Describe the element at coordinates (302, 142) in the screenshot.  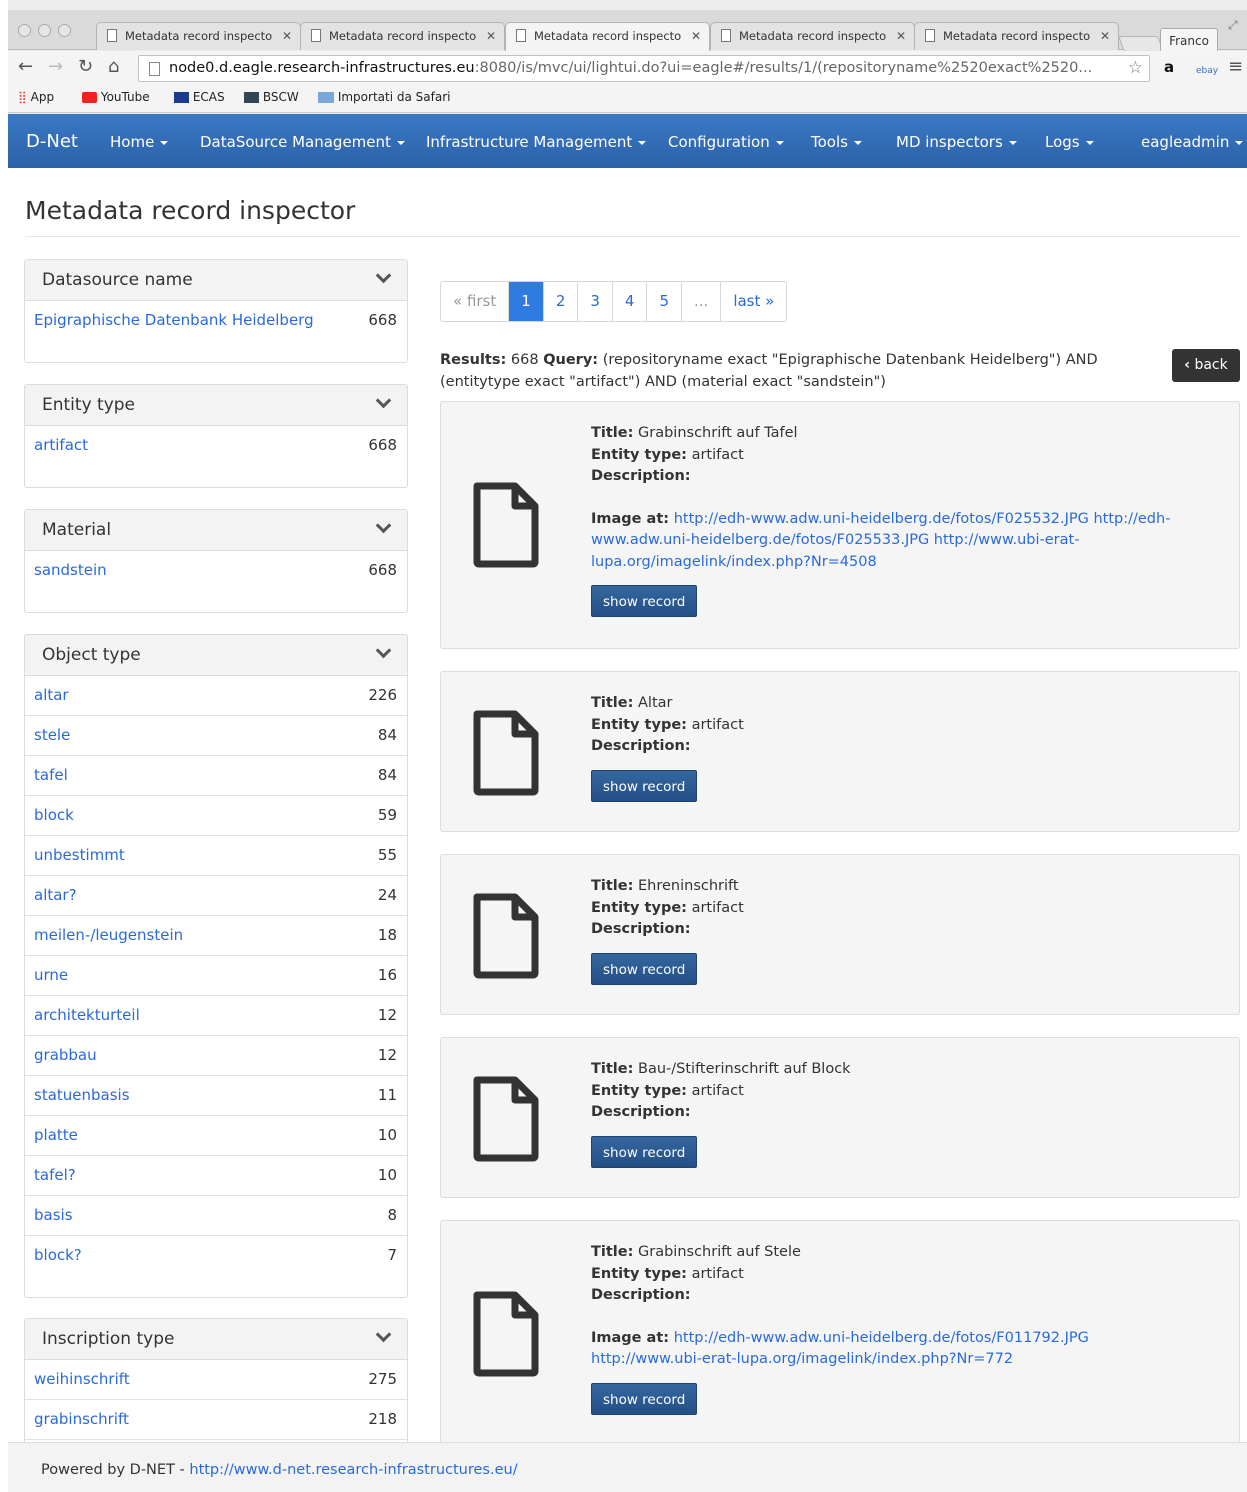
I see `nav-datasource-management: DataSource Management` at that location.